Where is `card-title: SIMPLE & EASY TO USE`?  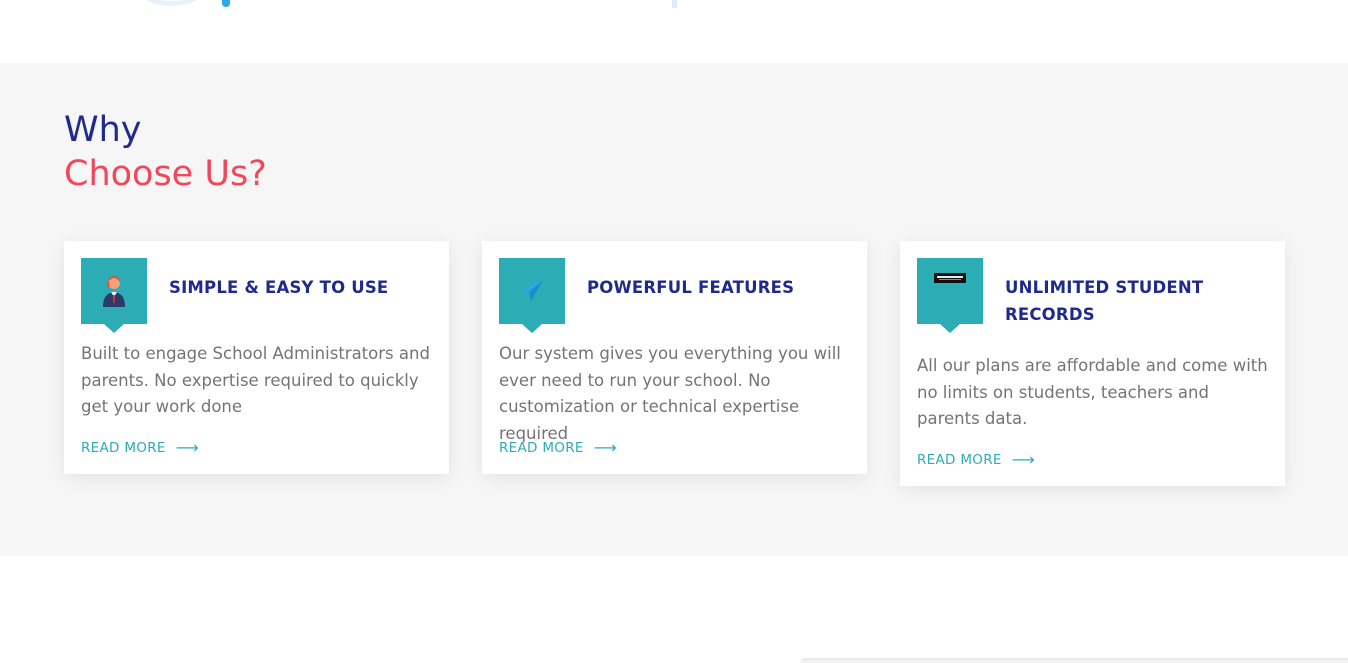 card-title: SIMPLE & EASY TO USE is located at coordinates (279, 287).